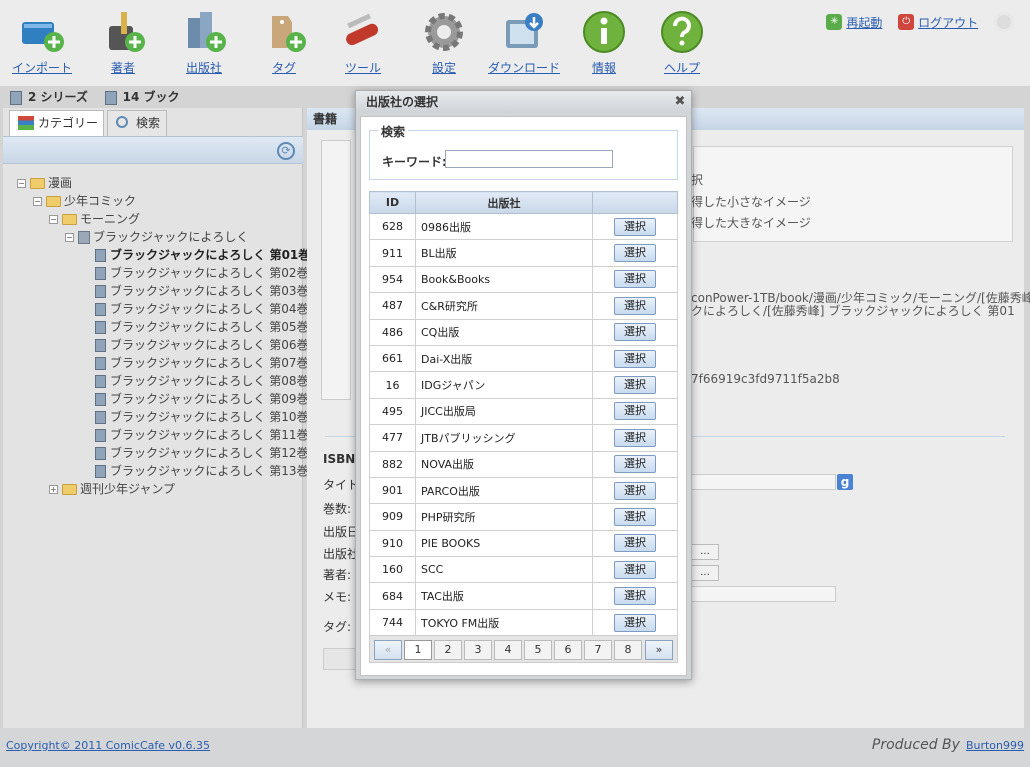 This screenshot has height=767, width=1030. I want to click on tree-node-book: ブラックジャックによろしく 第10巻, so click(202, 417).